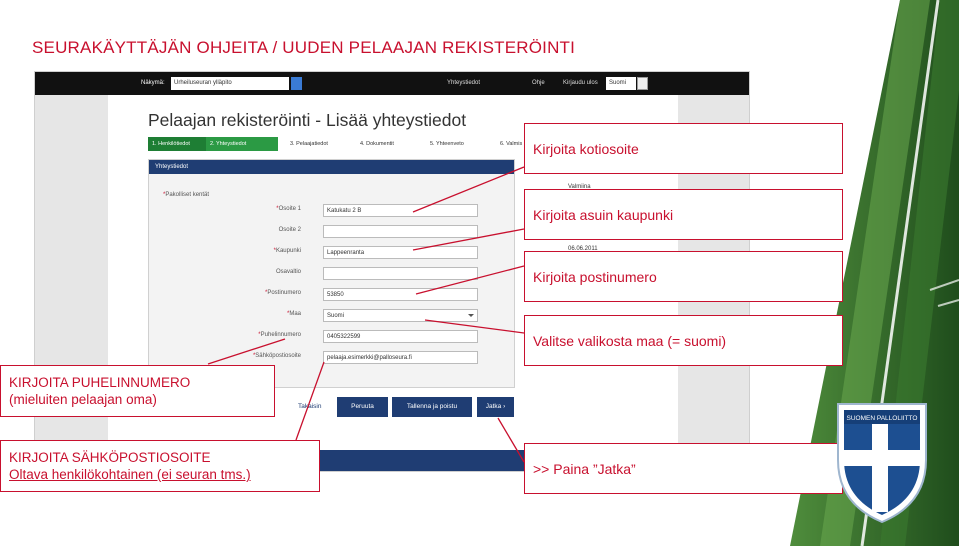 This screenshot has height=546, width=959. What do you see at coordinates (296, 83) in the screenshot?
I see `view-select-button` at bounding box center [296, 83].